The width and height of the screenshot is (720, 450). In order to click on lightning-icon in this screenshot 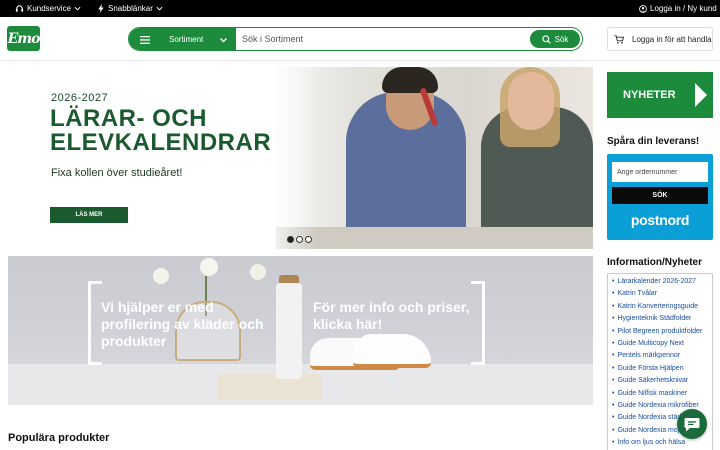, I will do `click(101, 8)`.